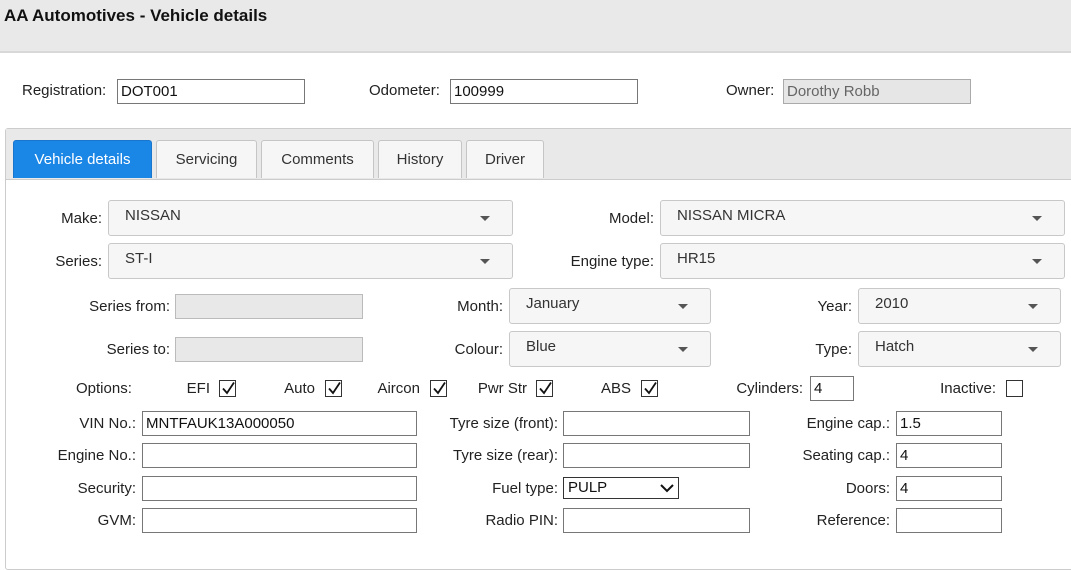  I want to click on type-dropdown: Hatch, so click(959, 349).